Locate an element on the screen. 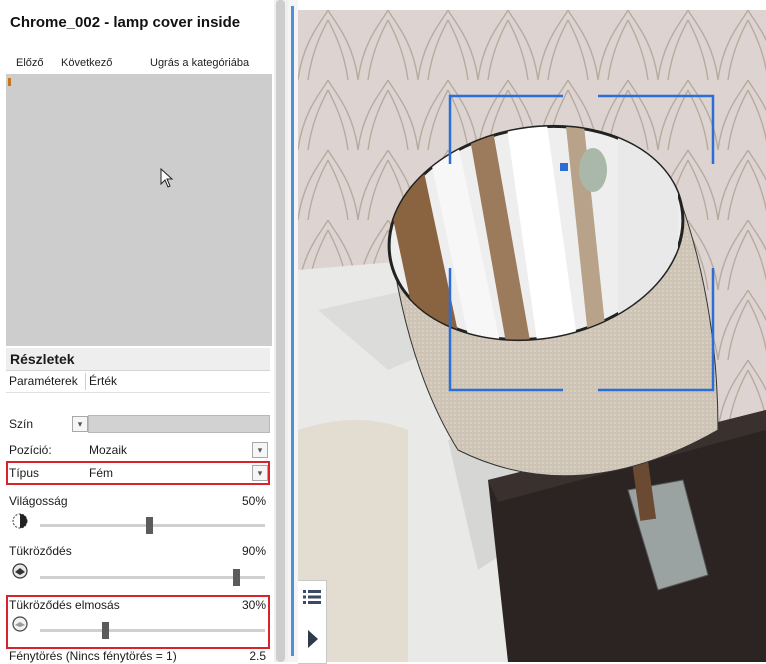 This screenshot has height=664, width=766. color-row: Szín ▾ is located at coordinates (138, 424).